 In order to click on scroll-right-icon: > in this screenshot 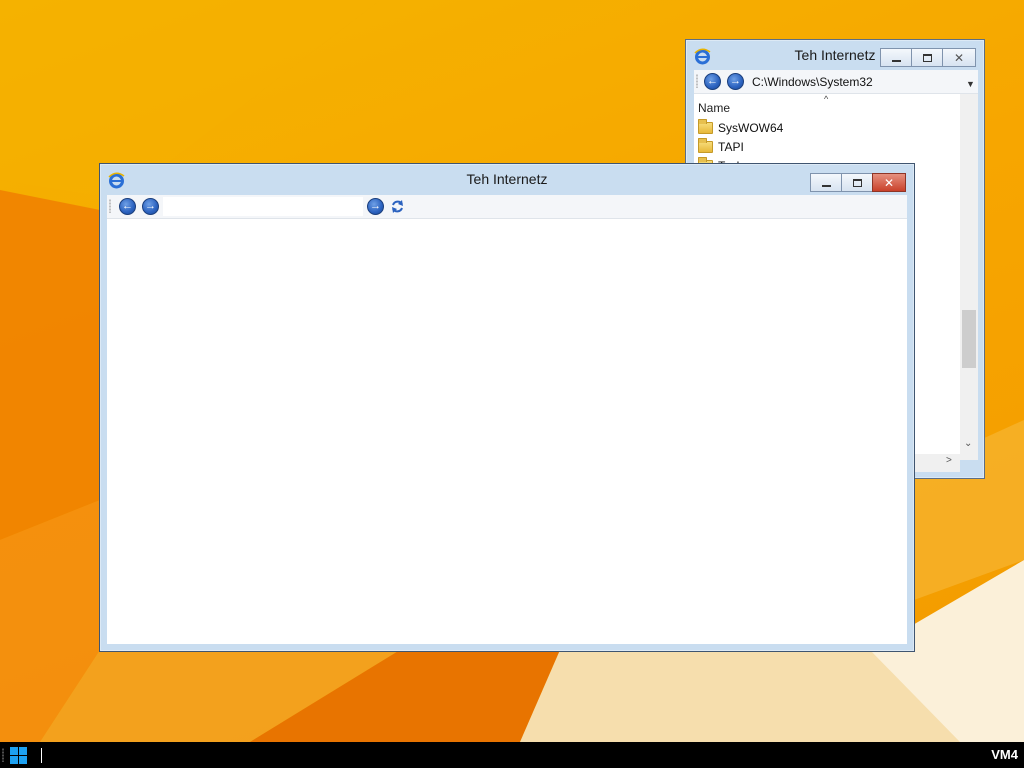, I will do `click(949, 460)`.